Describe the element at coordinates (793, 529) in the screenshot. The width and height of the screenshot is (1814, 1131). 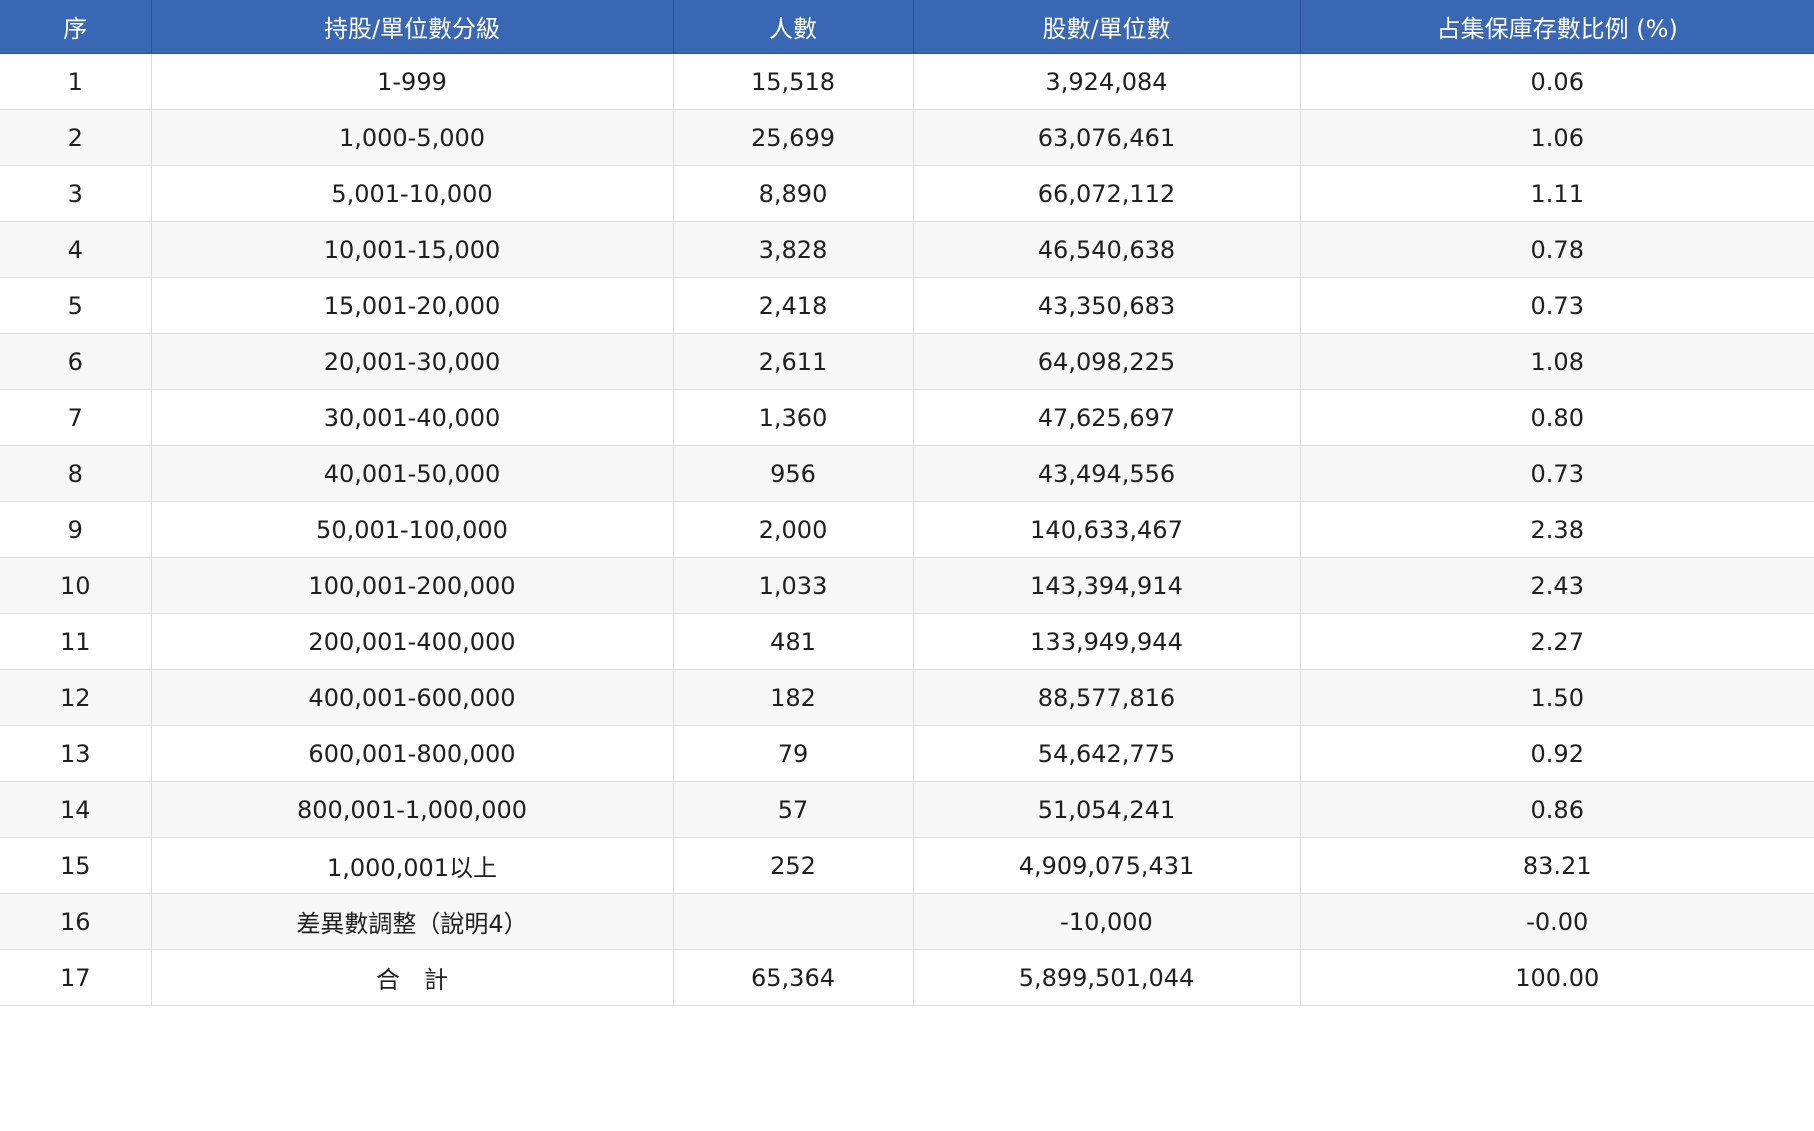
I see `cell-holders: 2,000` at that location.